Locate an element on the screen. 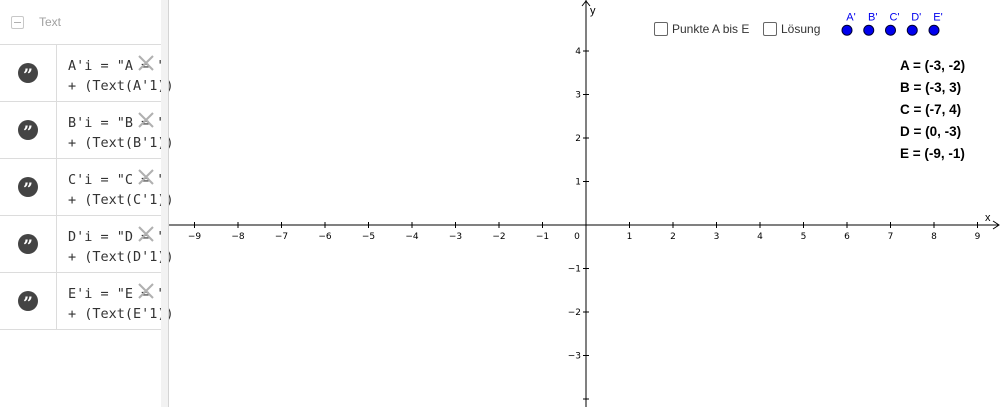  y-tick-label: −2 is located at coordinates (574, 313).